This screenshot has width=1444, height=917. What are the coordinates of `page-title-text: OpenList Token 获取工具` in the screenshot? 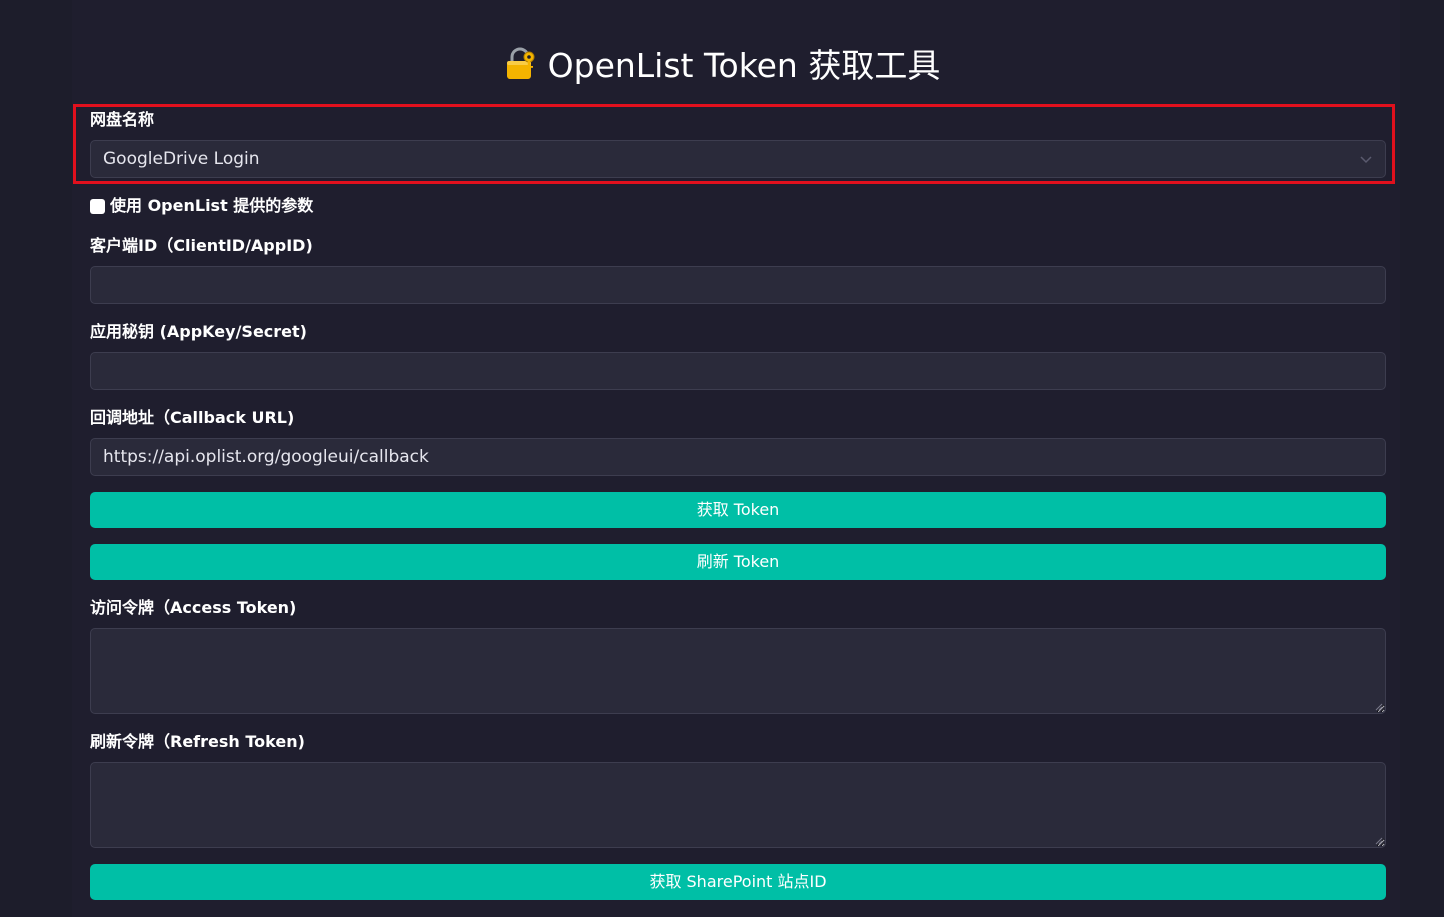 It's located at (744, 65).